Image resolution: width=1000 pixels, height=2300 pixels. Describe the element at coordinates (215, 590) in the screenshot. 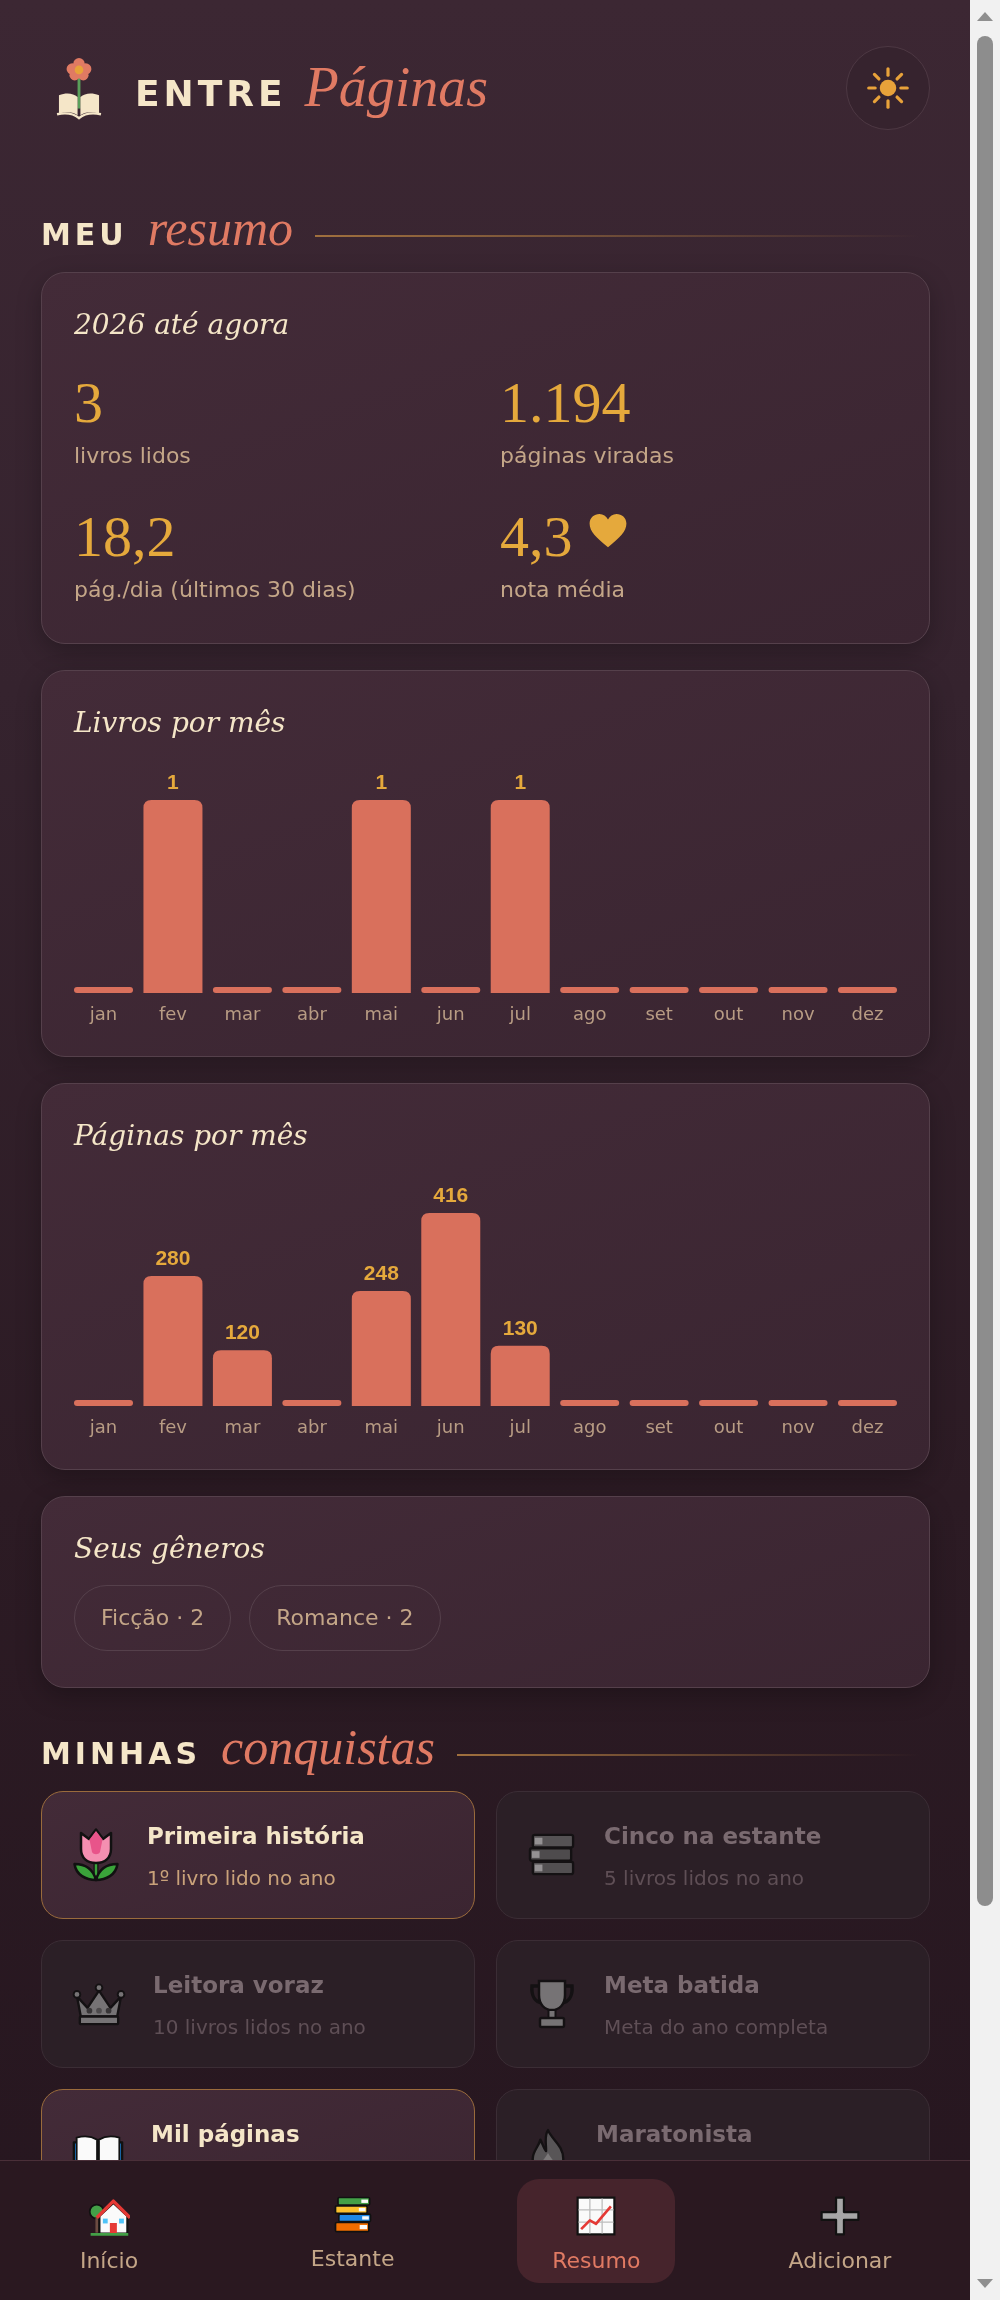

I see `stat-label: pág./dia (últimos 30 dias)` at that location.